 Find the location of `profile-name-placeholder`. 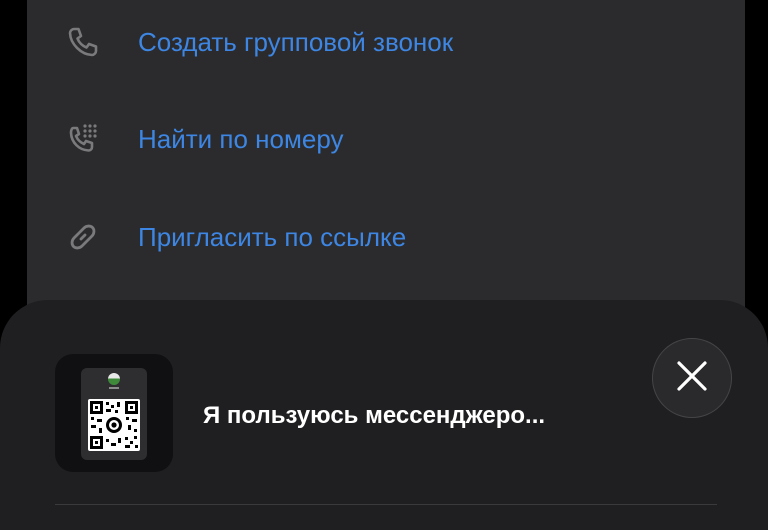

profile-name-placeholder is located at coordinates (114, 388).